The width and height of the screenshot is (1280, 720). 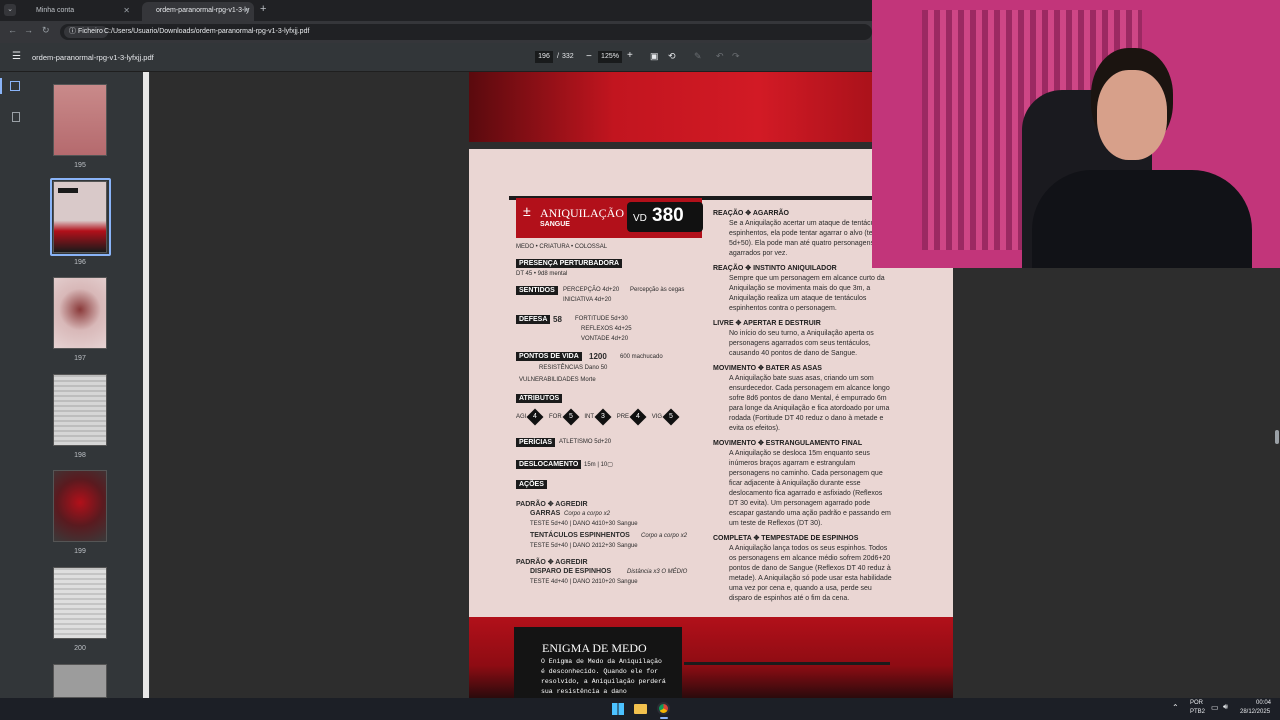 What do you see at coordinates (751, 213) in the screenshot?
I see `ability-head: REAÇÃO ✥ AGARRÃO` at bounding box center [751, 213].